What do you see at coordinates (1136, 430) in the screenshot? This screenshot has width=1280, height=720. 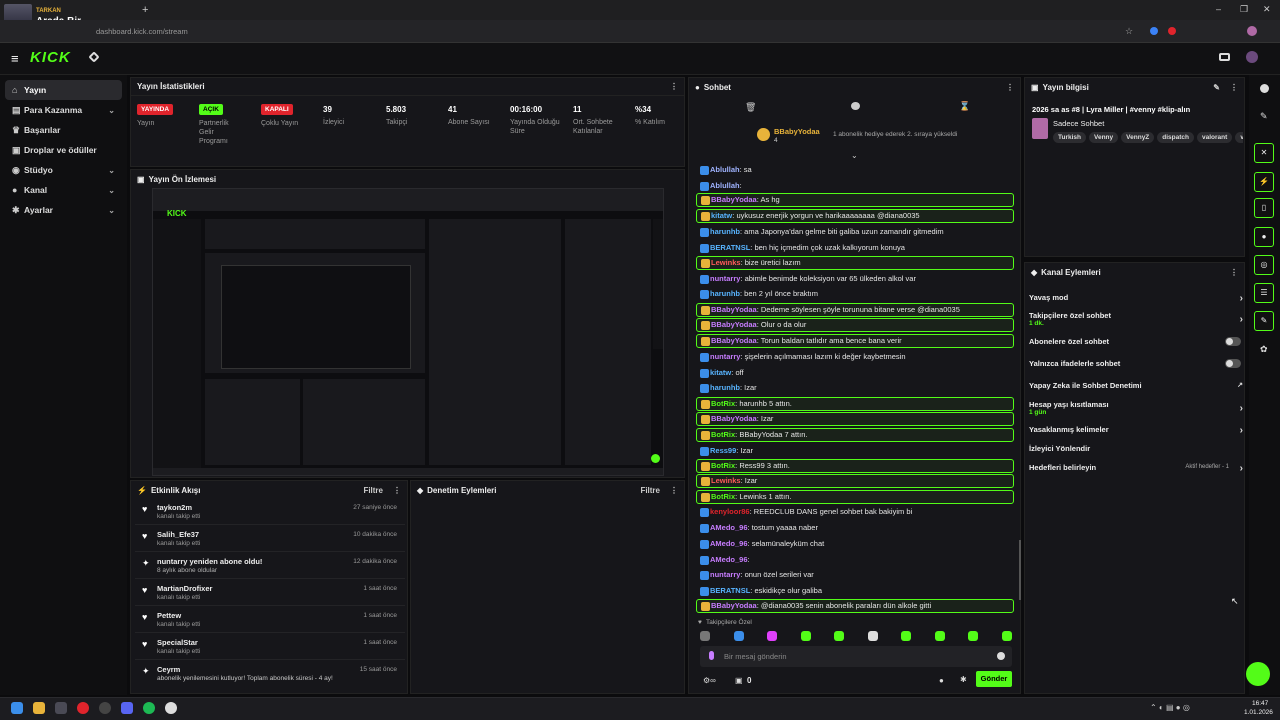 I see `action-banned-words: Yasaklanmış kelimeler ›` at bounding box center [1136, 430].